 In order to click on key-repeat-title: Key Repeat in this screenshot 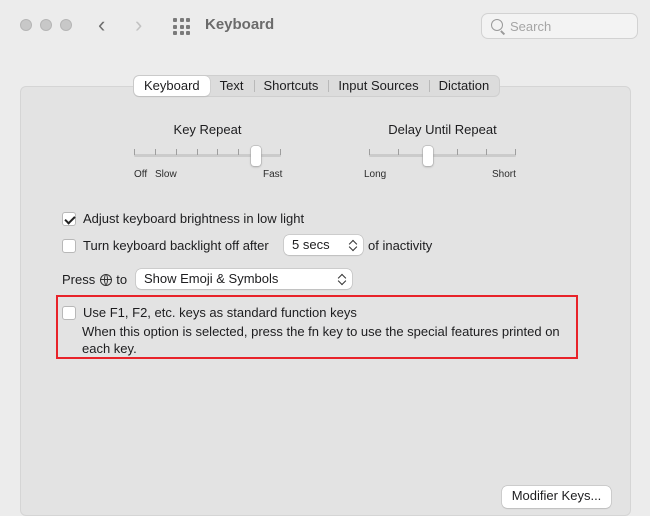, I will do `click(207, 129)`.